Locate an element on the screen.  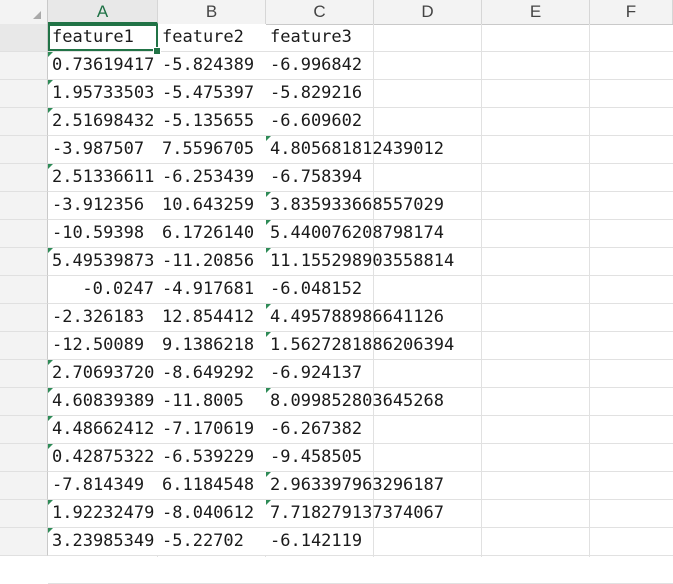
cell-a11: -2.326183 is located at coordinates (103, 317).